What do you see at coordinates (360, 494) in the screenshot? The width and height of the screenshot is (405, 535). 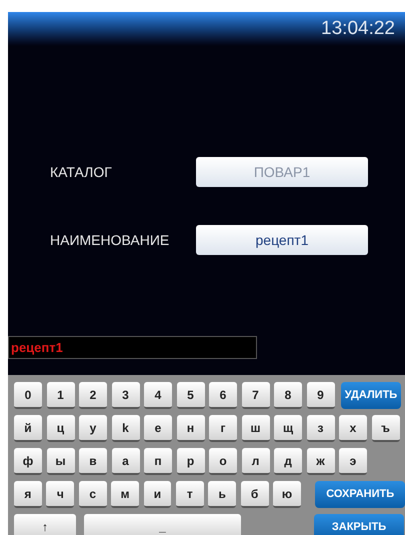 I see `action-button: СОХРАНИТЬ` at bounding box center [360, 494].